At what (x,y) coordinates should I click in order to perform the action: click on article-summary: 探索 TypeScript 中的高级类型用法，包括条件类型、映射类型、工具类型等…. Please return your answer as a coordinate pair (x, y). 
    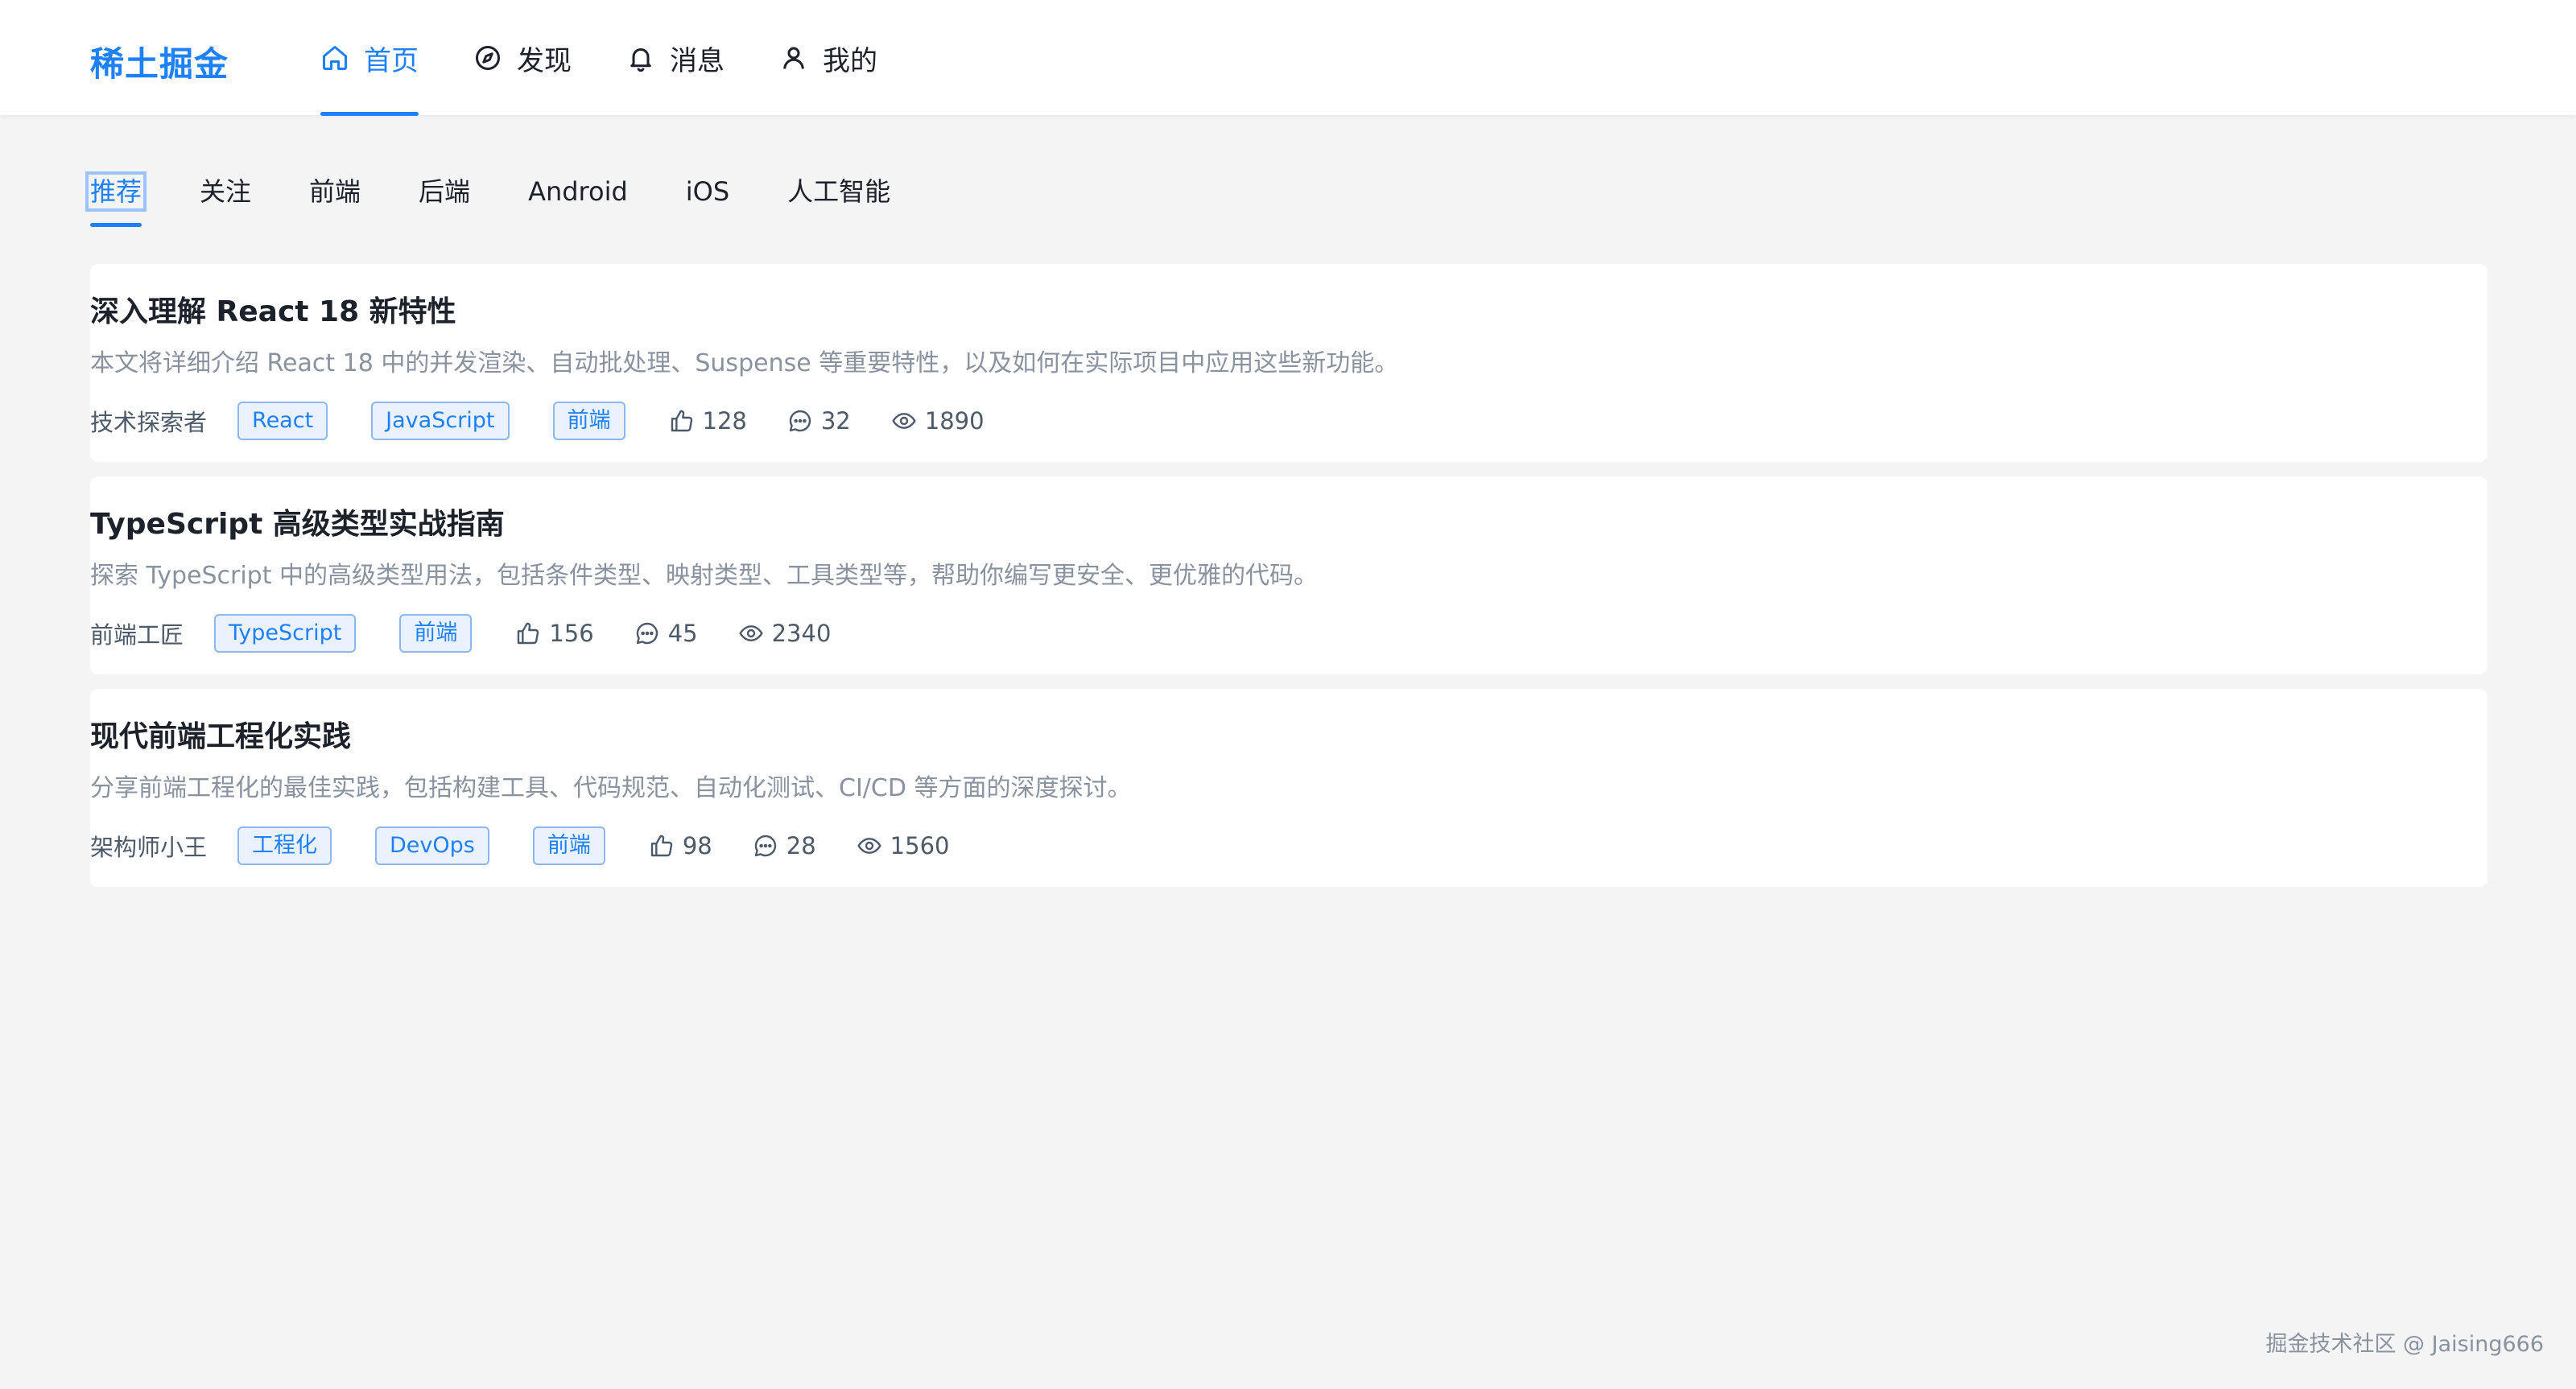
    Looking at the image, I should click on (704, 576).